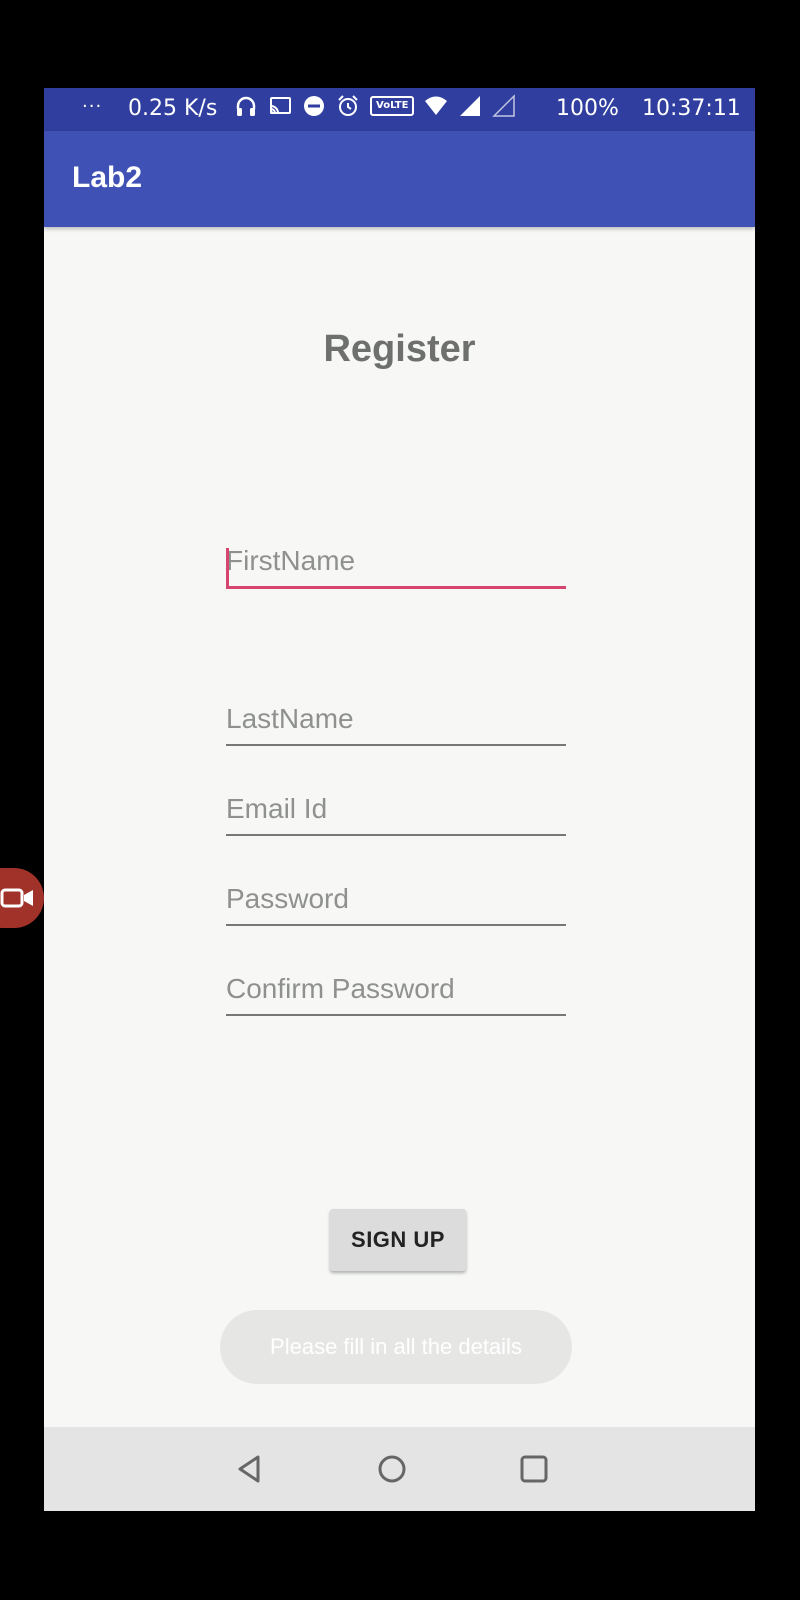 This screenshot has height=1600, width=800. What do you see at coordinates (348, 105) in the screenshot?
I see `alarm-icon` at bounding box center [348, 105].